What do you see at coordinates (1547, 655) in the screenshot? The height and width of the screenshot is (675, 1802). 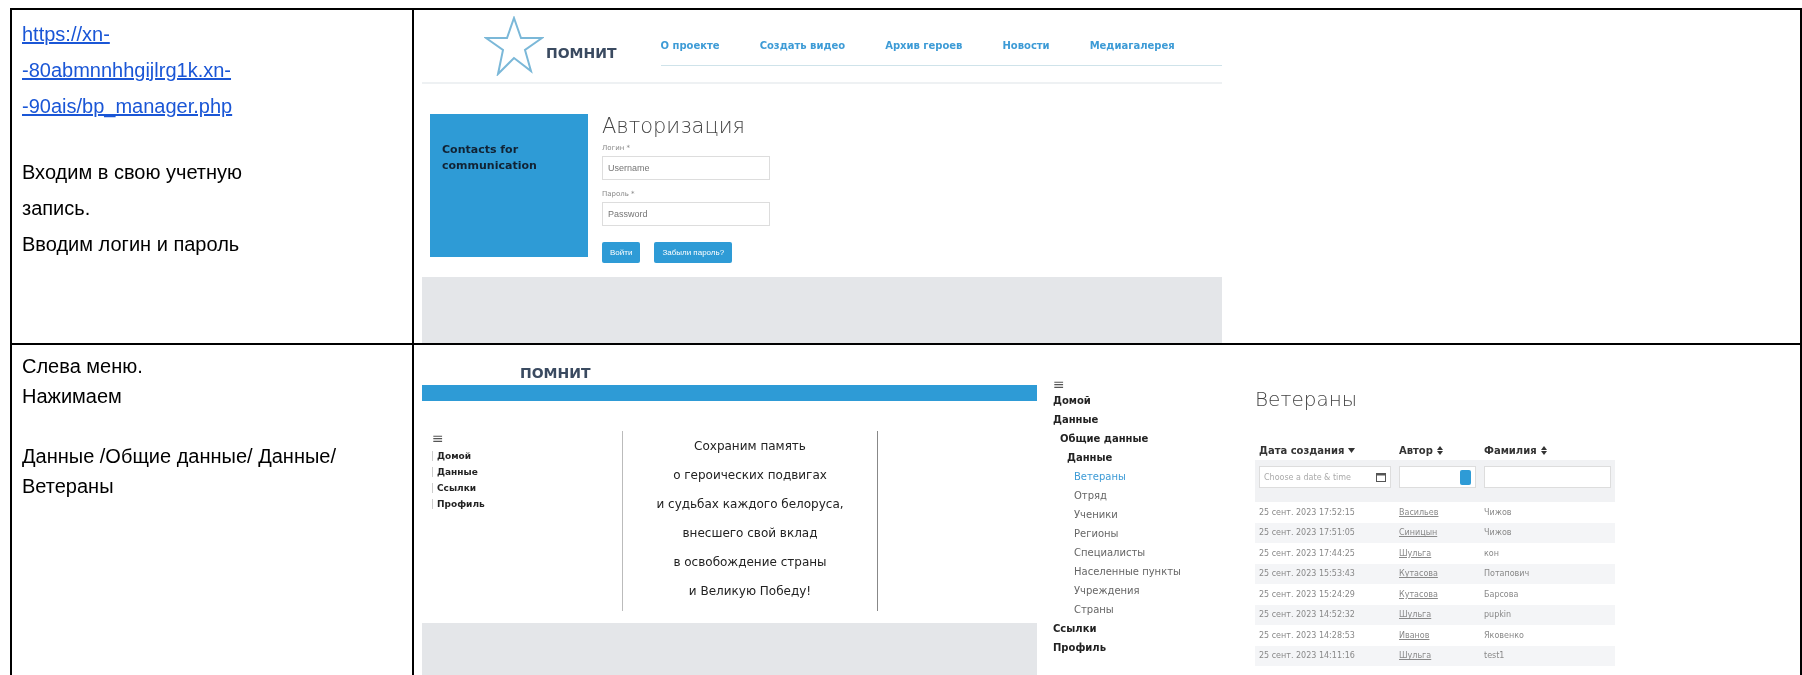 I see `table-cell: test1` at bounding box center [1547, 655].